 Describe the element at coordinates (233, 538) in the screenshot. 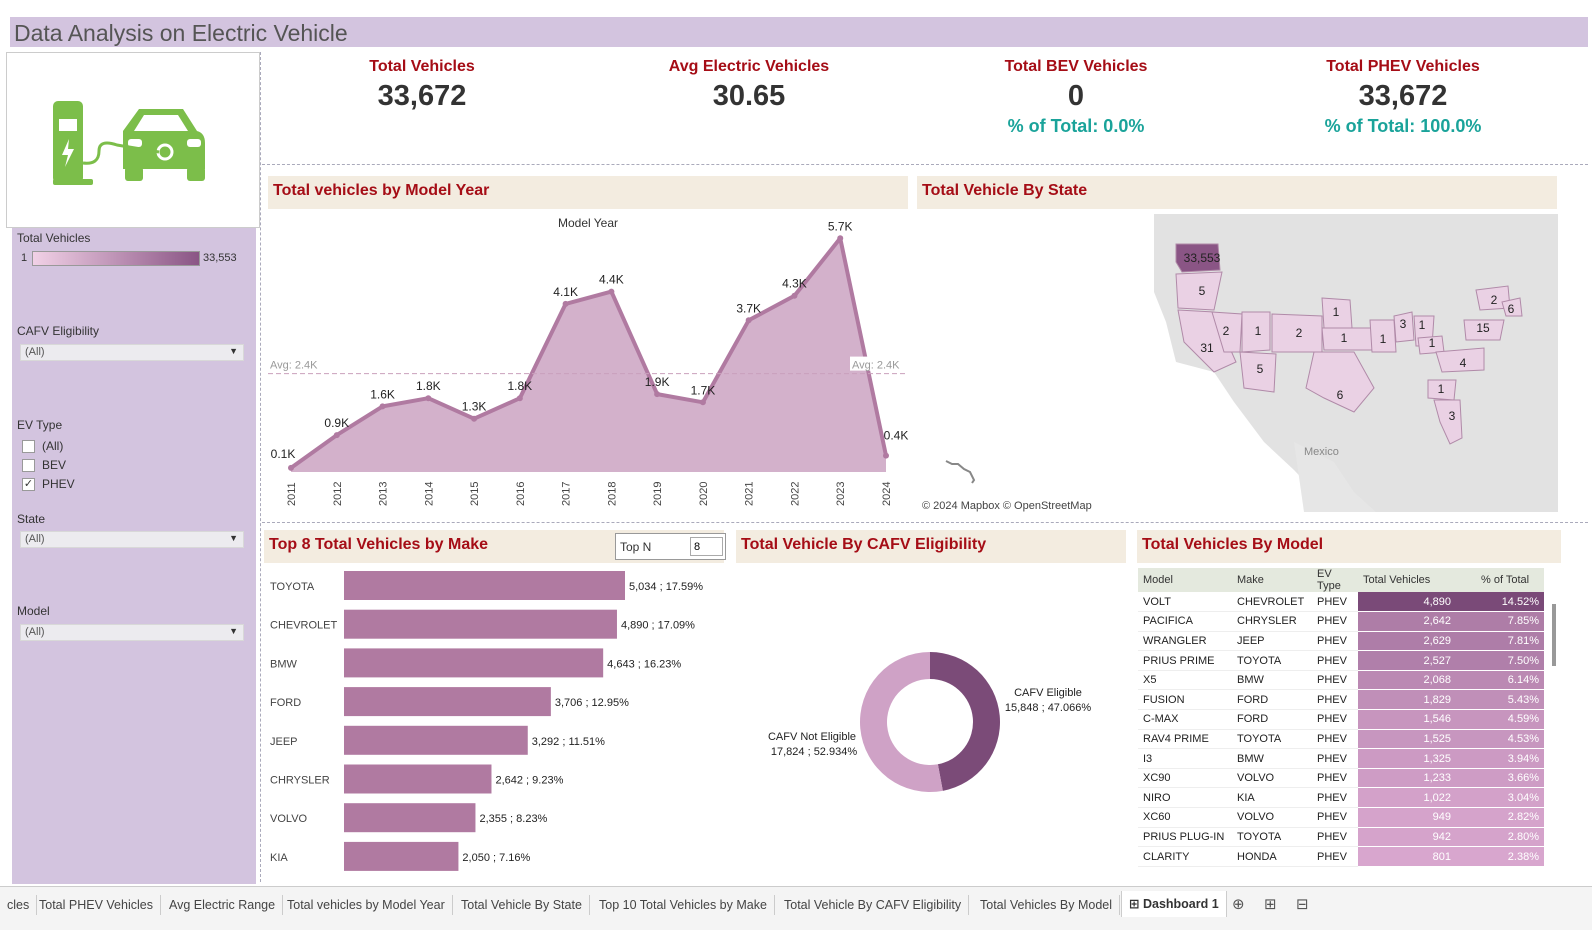

I see `chevron-down-icon: ▼` at that location.